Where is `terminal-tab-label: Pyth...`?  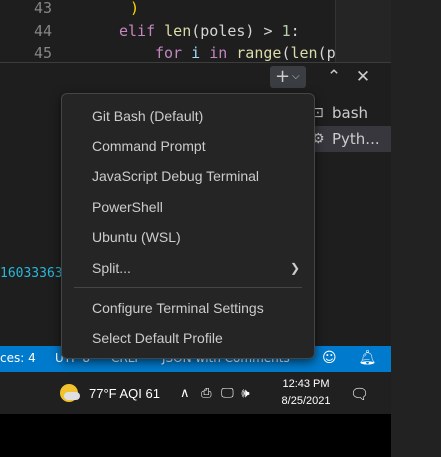
terminal-tab-label: Pyth... is located at coordinates (356, 139).